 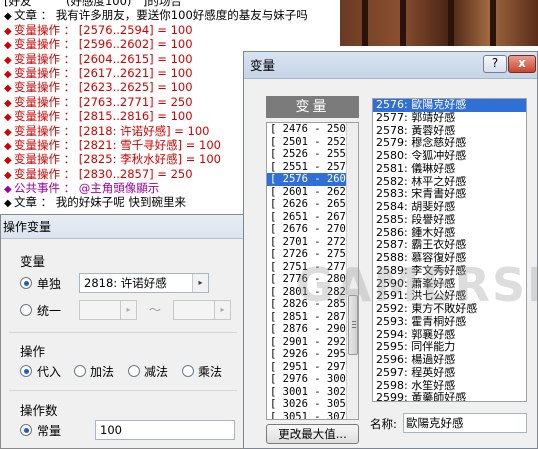 I want to click on variable-list-item: 2590: 蕭峯好感, so click(x=449, y=284).